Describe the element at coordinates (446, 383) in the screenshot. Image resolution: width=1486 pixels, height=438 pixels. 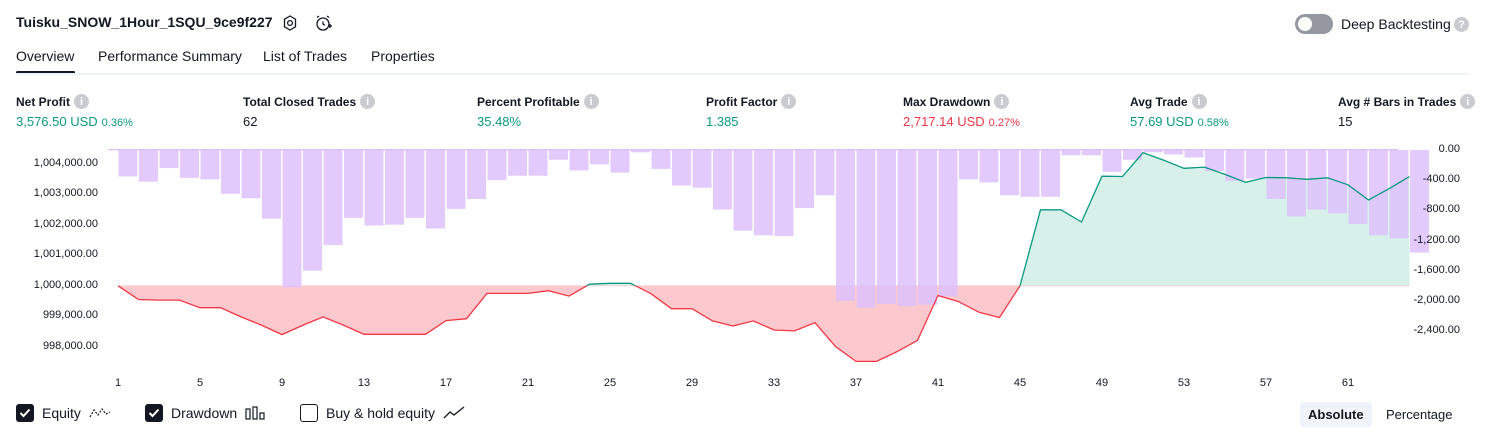
I see `x-axis-tick: 17` at that location.